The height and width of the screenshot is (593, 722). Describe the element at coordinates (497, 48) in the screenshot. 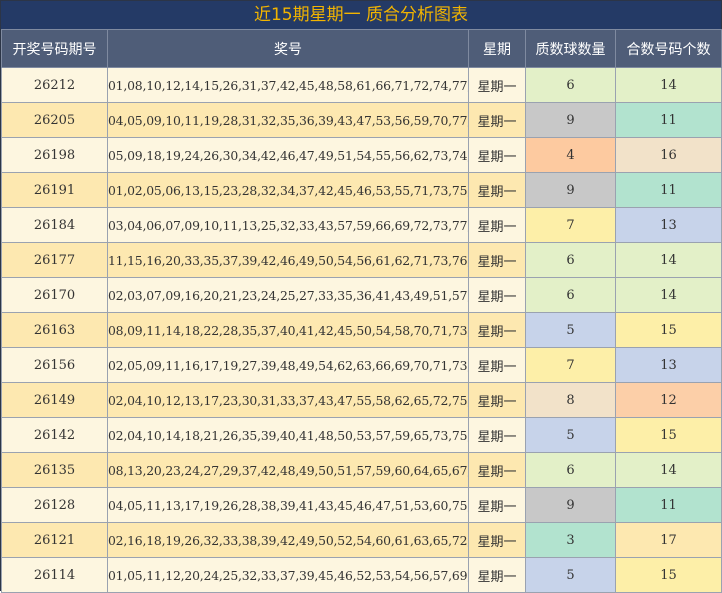

I see `header-weekday: 星期` at that location.